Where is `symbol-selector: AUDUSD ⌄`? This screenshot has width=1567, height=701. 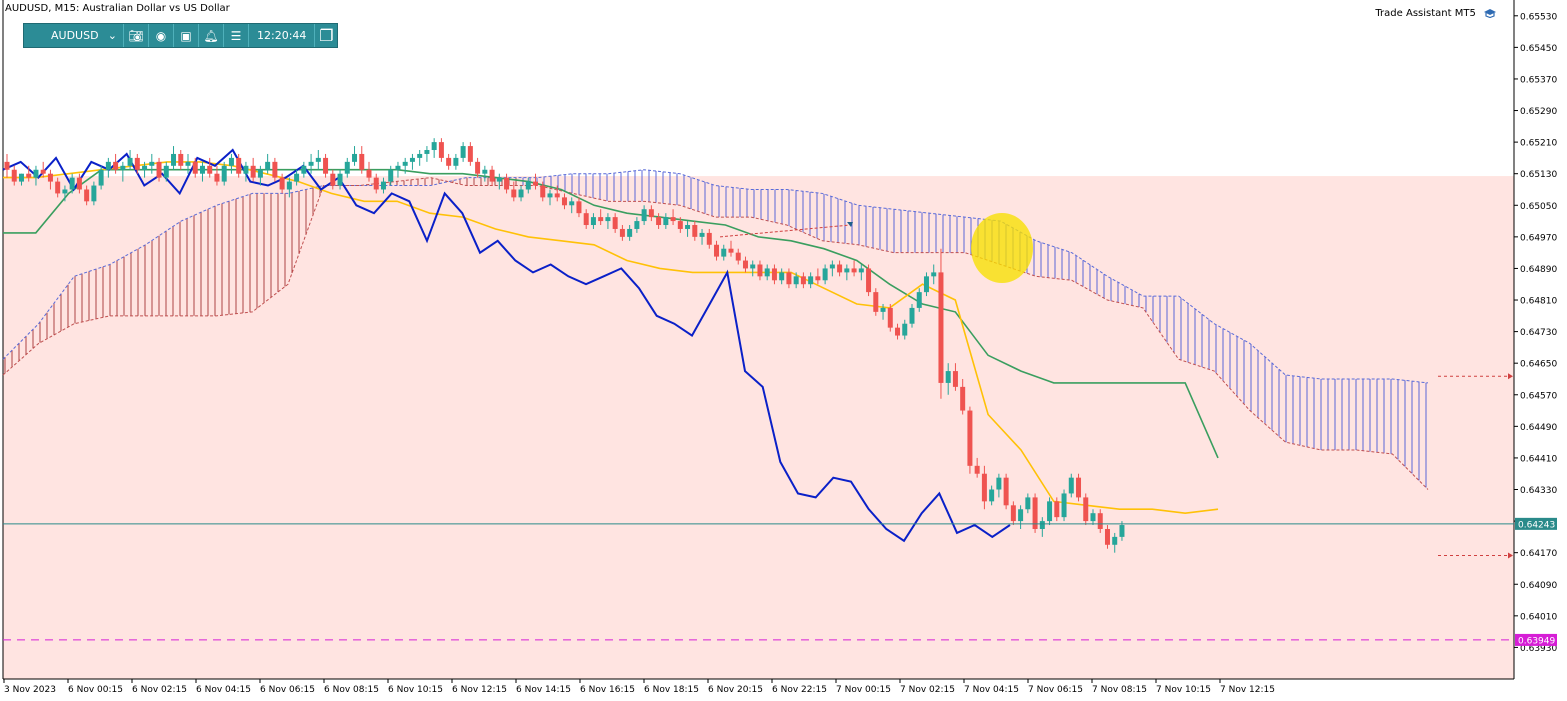
symbol-selector: AUDUSD ⌄ is located at coordinates (74, 35).